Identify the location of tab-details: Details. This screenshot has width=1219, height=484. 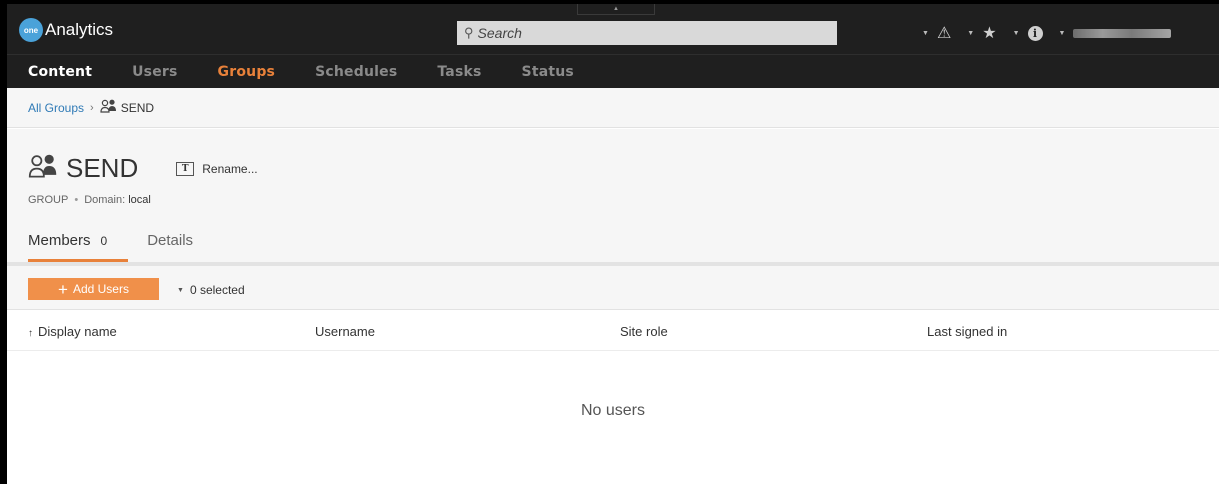
(170, 247).